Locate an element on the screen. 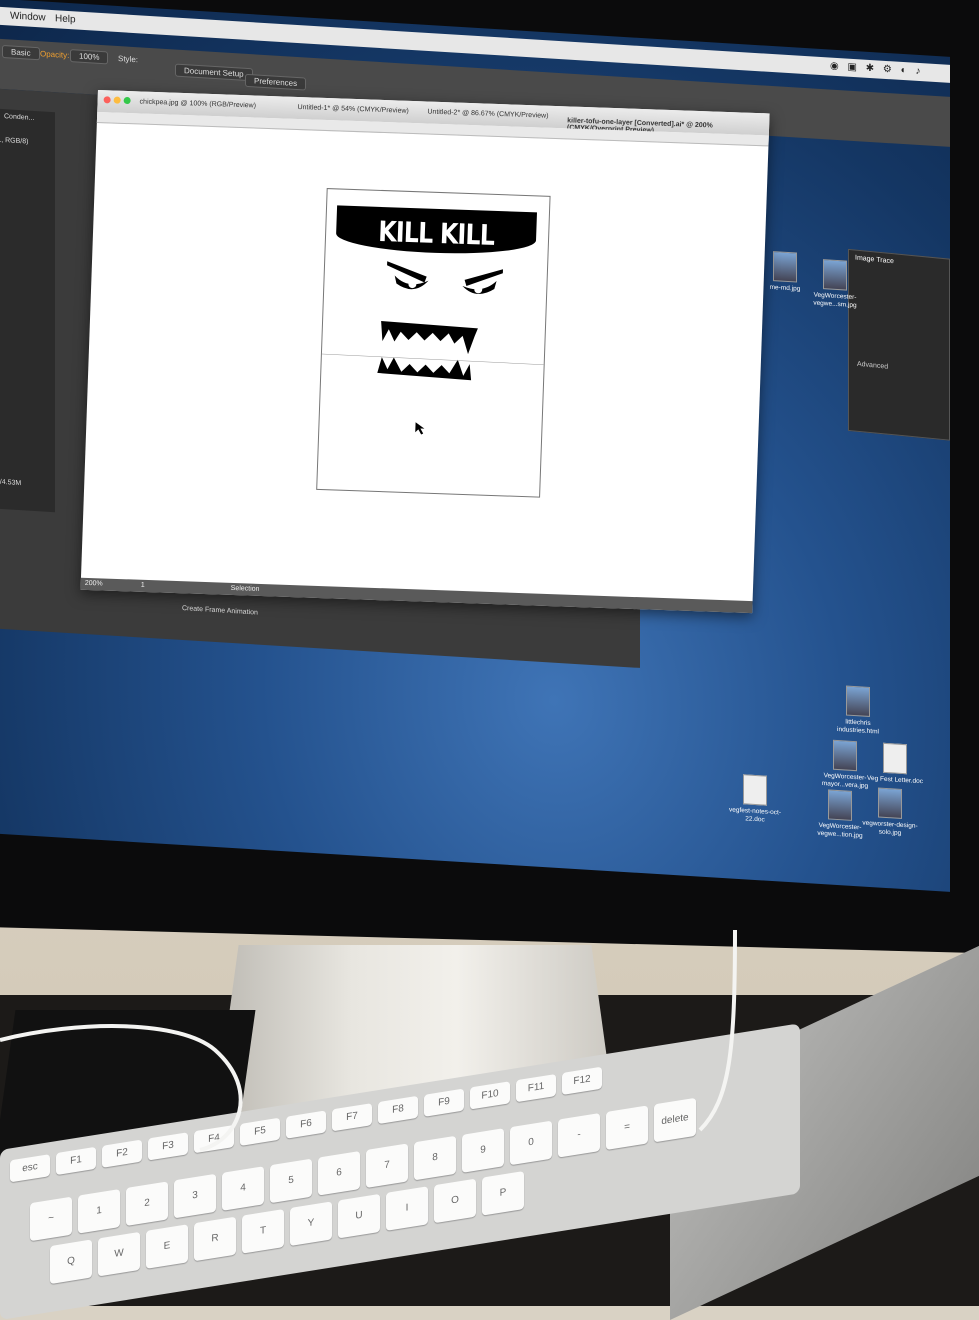  close-icon is located at coordinates (107, 100).